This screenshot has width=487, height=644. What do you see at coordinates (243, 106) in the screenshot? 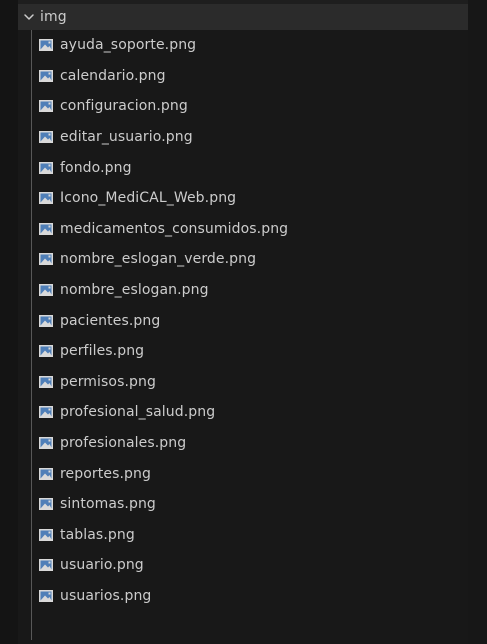
I see `file-item-configuracion: configuracion.png` at bounding box center [243, 106].